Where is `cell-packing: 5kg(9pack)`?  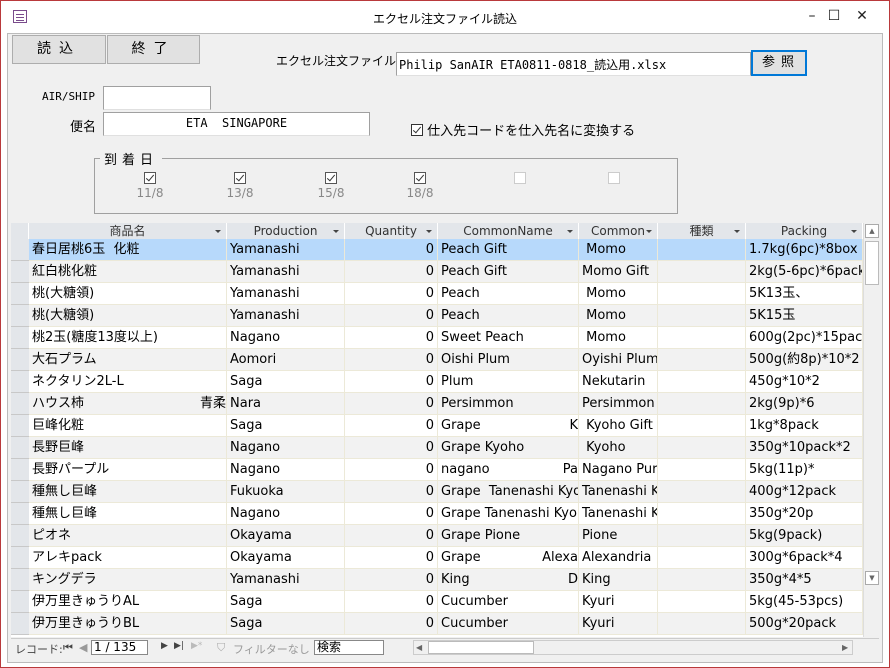 cell-packing: 5kg(9pack) is located at coordinates (804, 536).